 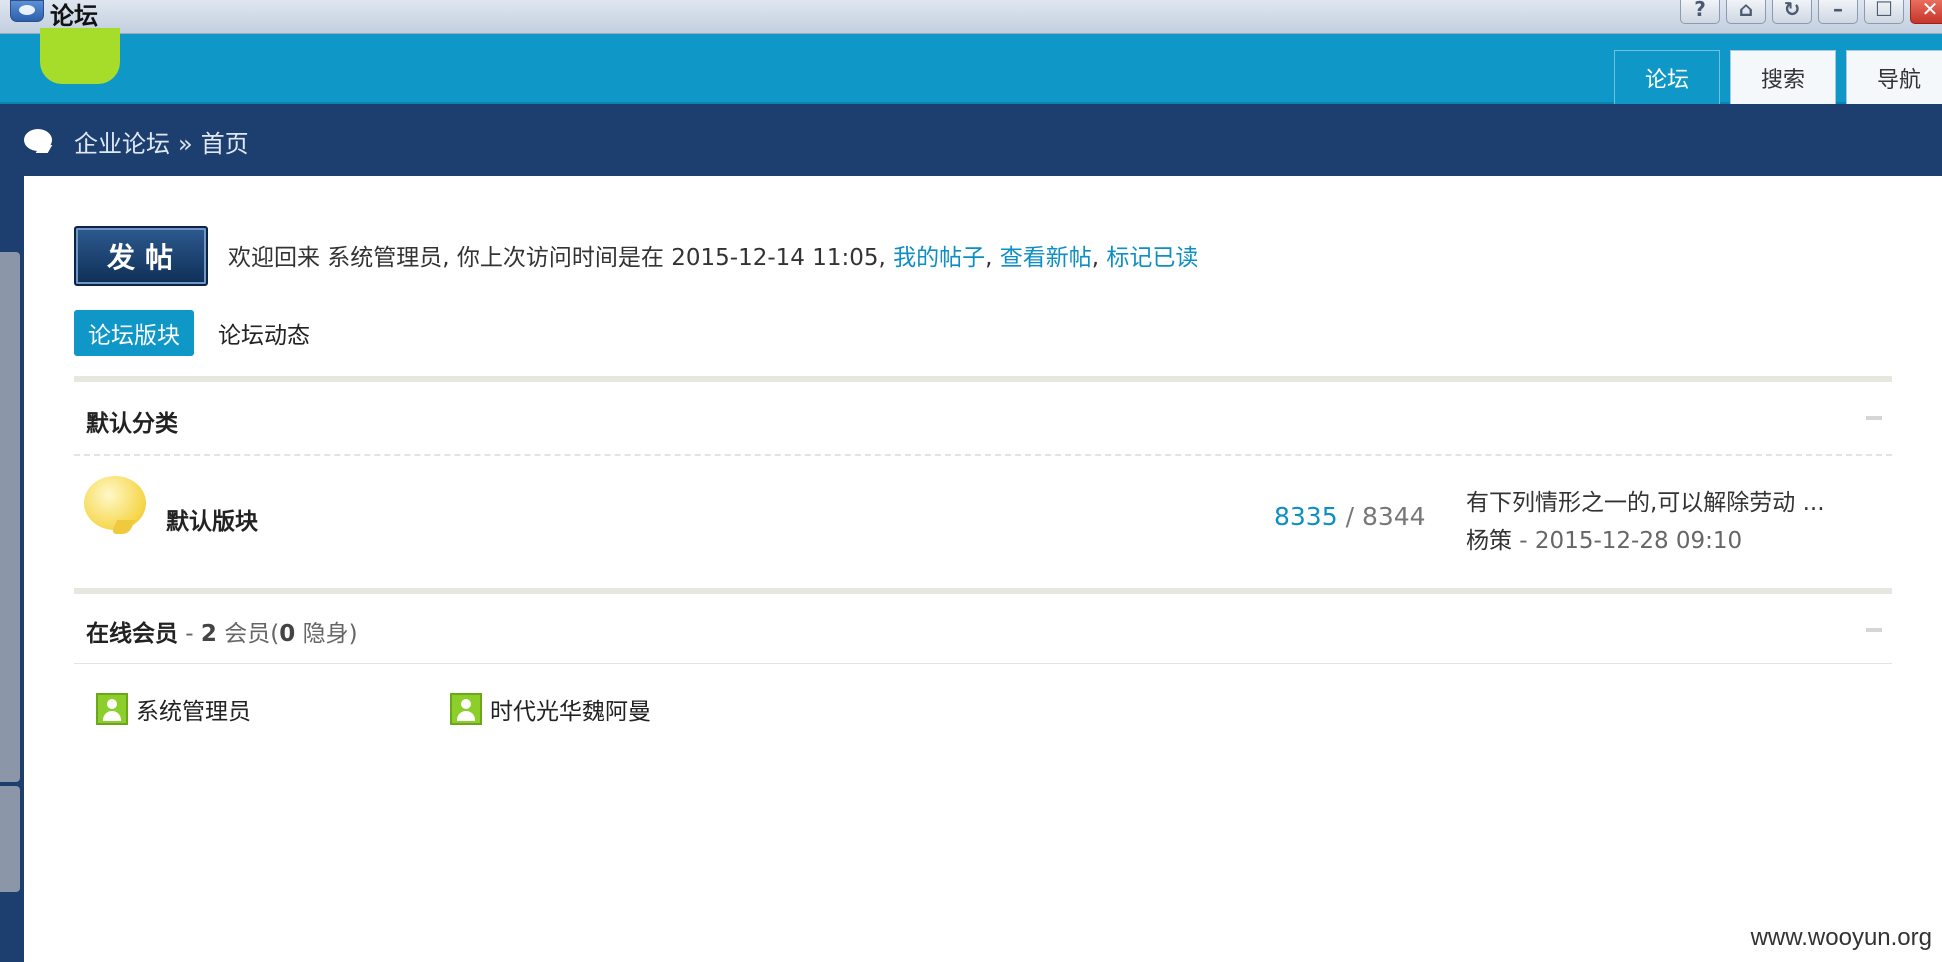 What do you see at coordinates (1350, 516) in the screenshot?
I see `forum-counts: 8335 / 8344` at bounding box center [1350, 516].